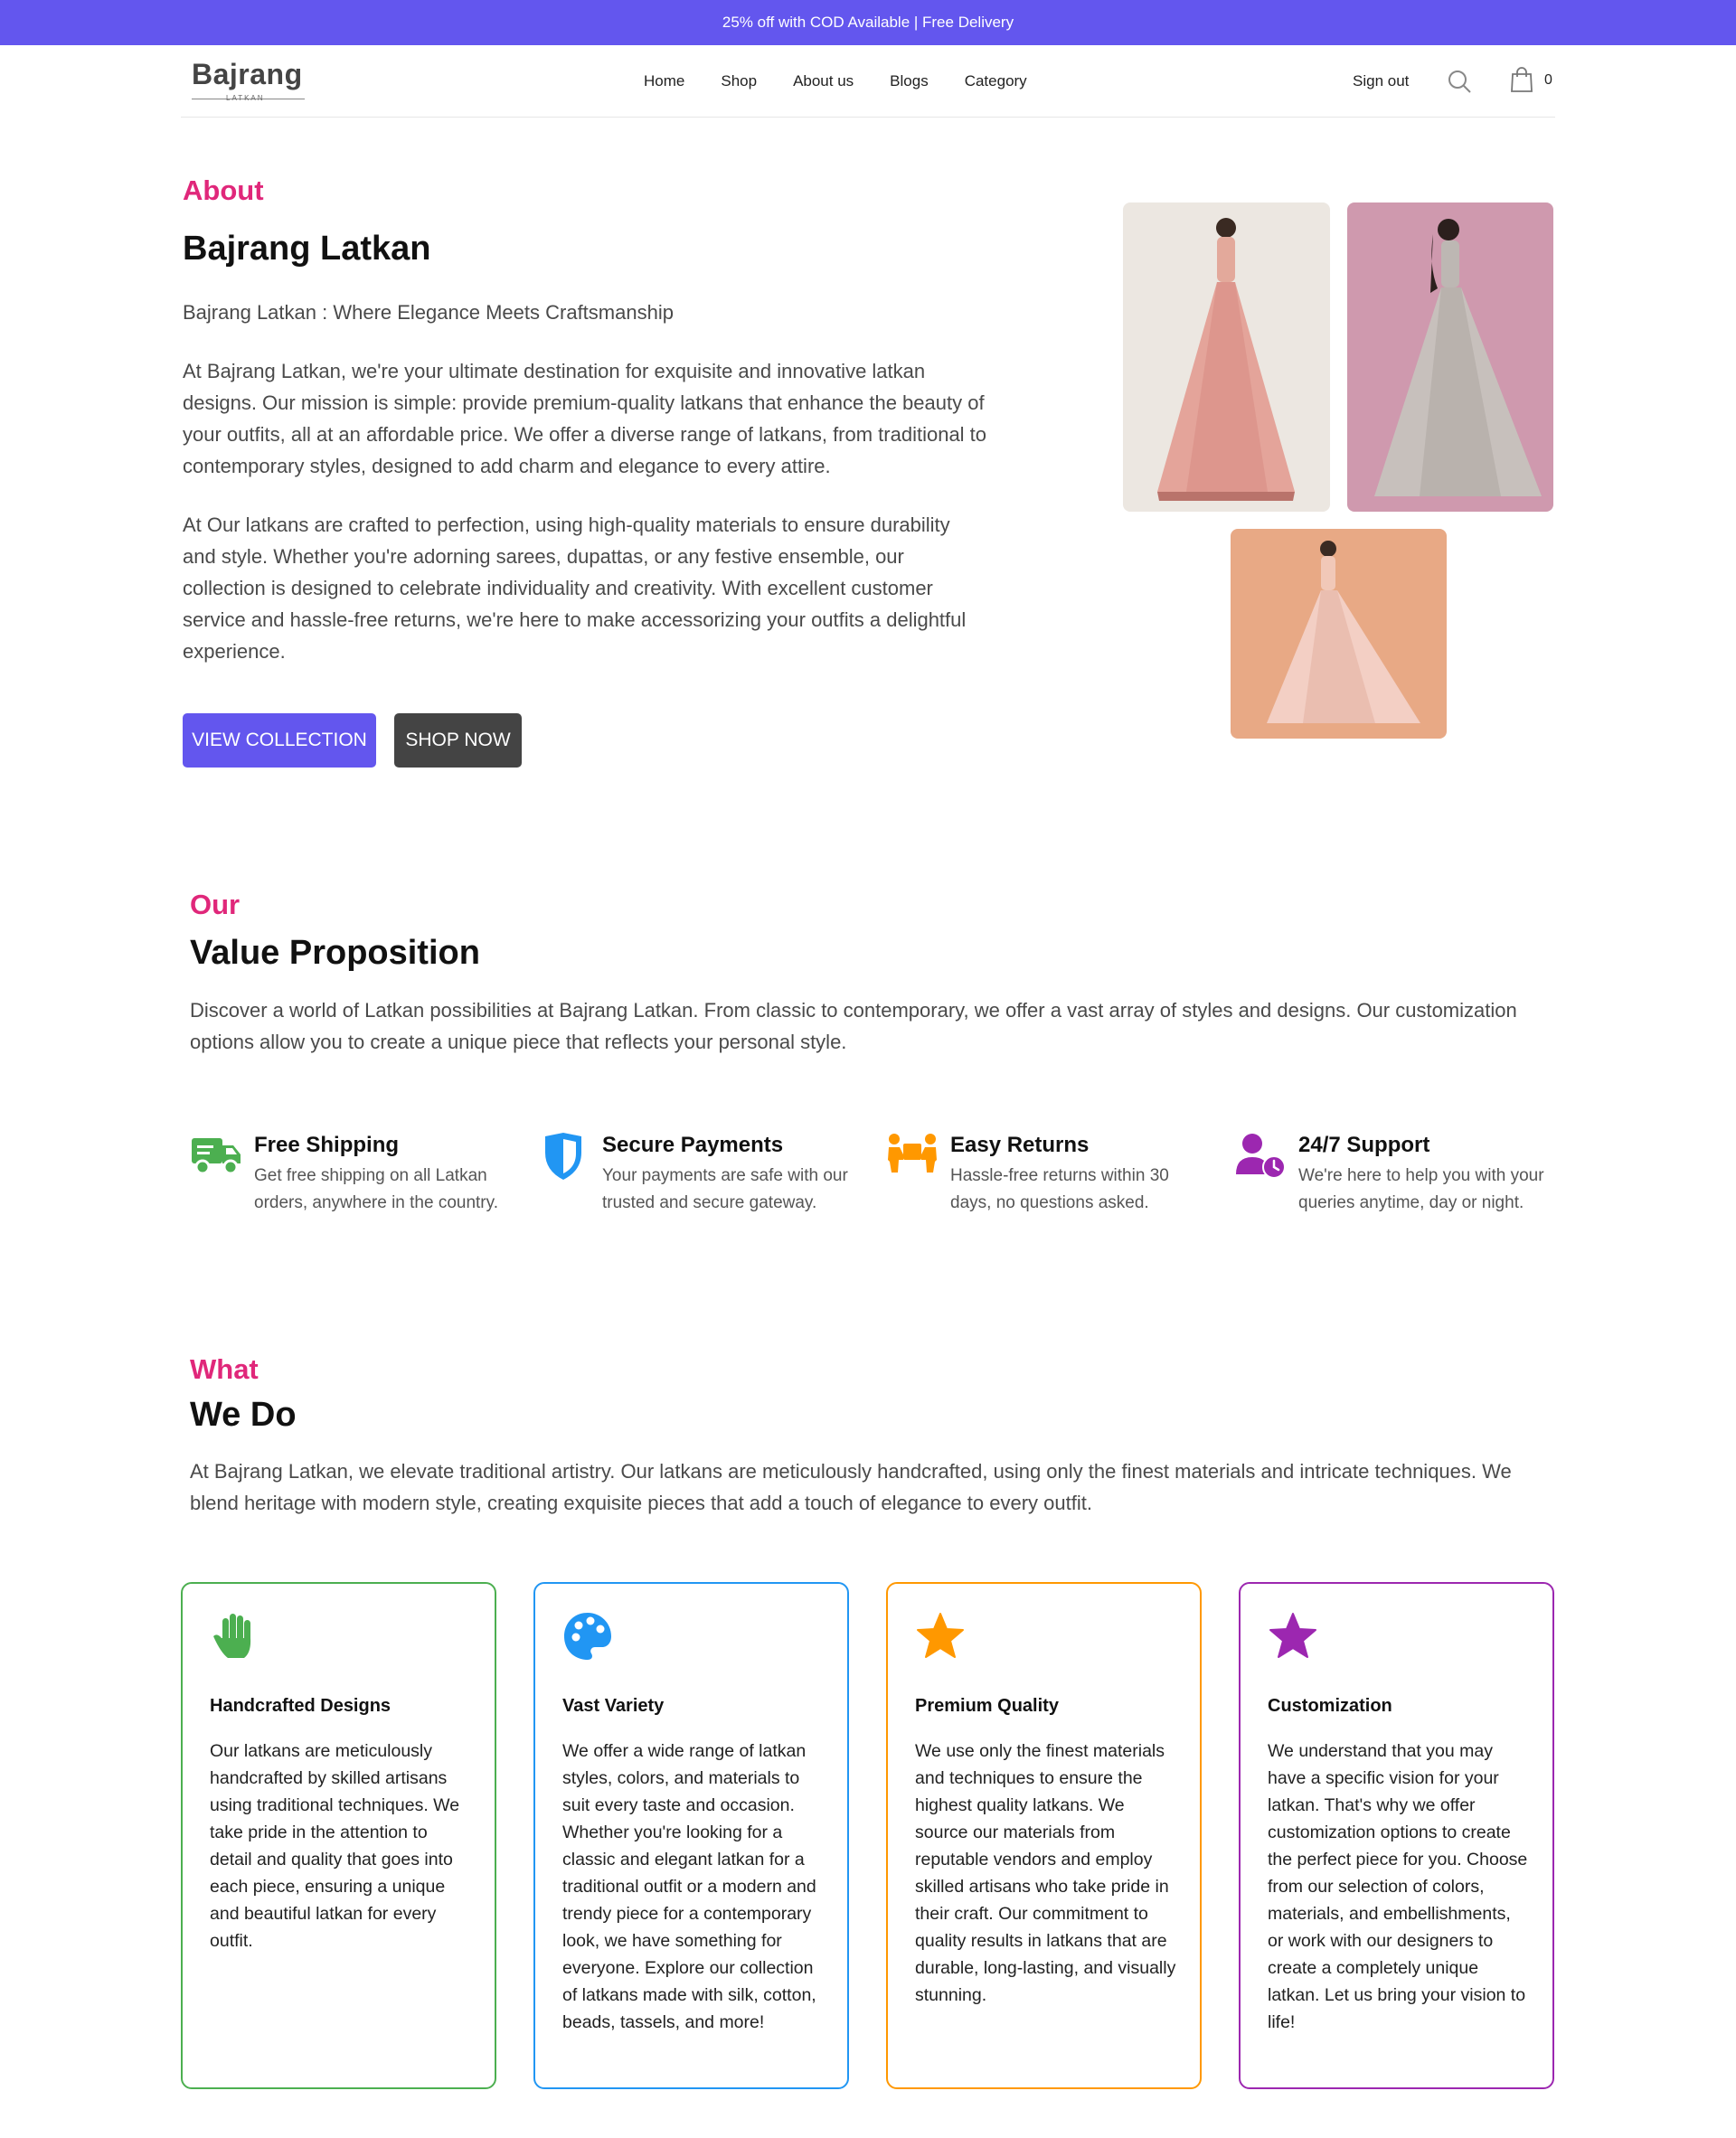 The width and height of the screenshot is (1736, 2138). What do you see at coordinates (1450, 357) in the screenshot?
I see `product-photo-silver-lehenga` at bounding box center [1450, 357].